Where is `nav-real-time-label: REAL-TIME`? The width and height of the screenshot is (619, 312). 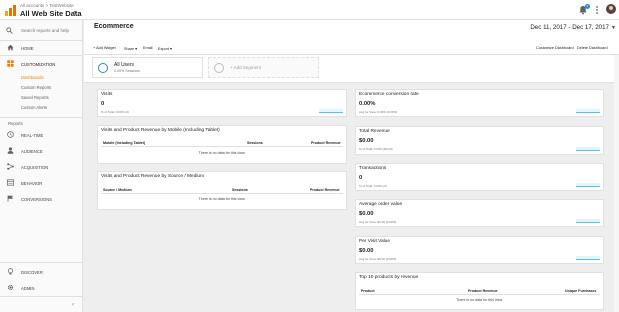 nav-real-time-label: REAL-TIME is located at coordinates (32, 135).